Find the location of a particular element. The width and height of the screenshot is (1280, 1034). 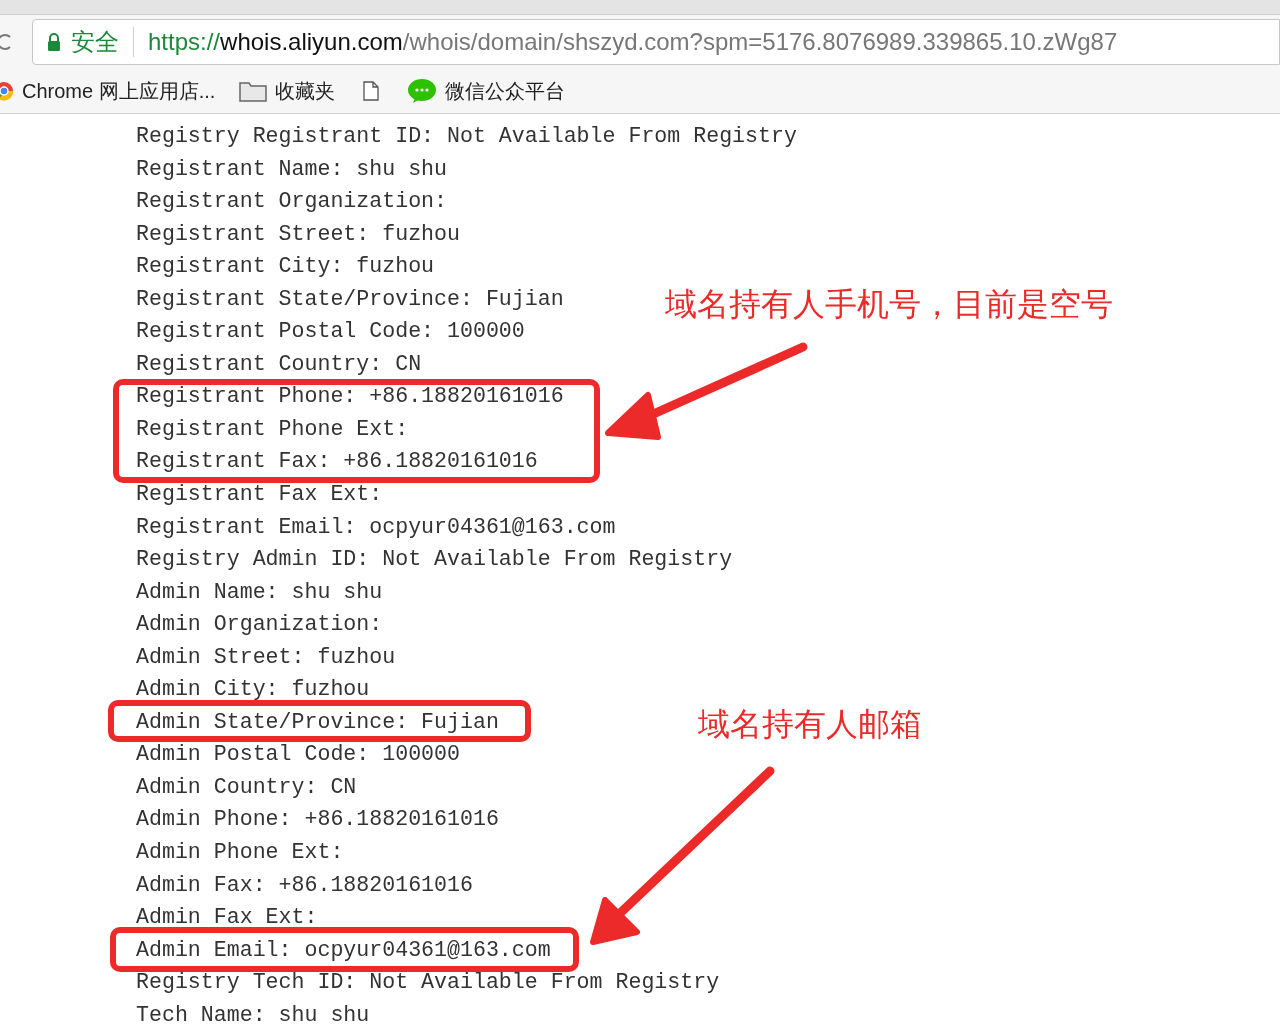

whois-line: Registrant City: fuzhou is located at coordinates (285, 266).